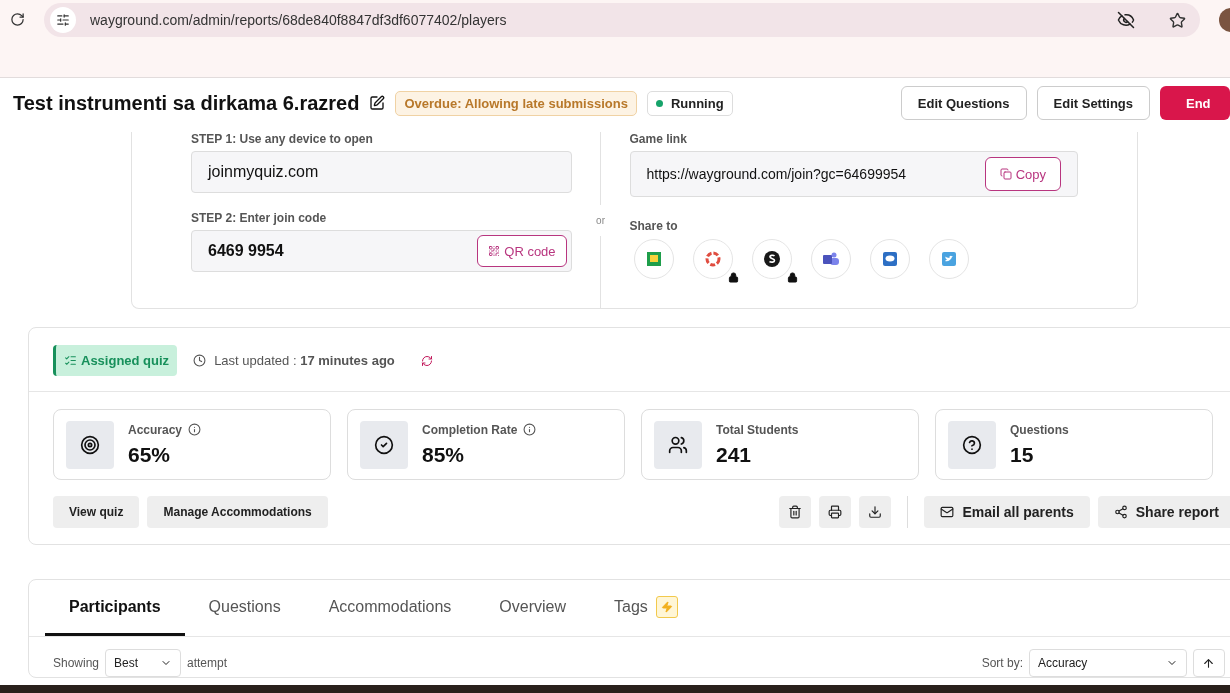 Image resolution: width=1230 pixels, height=693 pixels. I want to click on question-icon, so click(972, 444).